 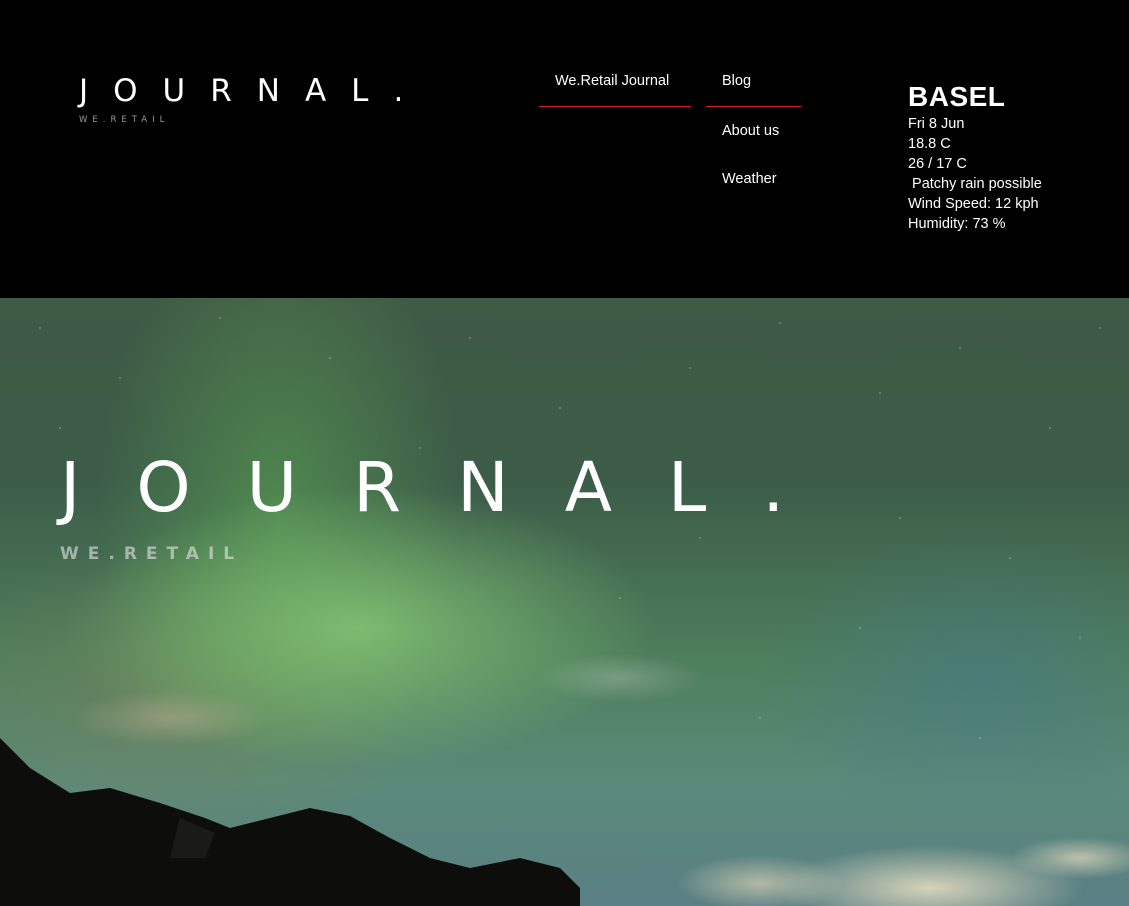 What do you see at coordinates (753, 106) in the screenshot?
I see `nav-underline-blog` at bounding box center [753, 106].